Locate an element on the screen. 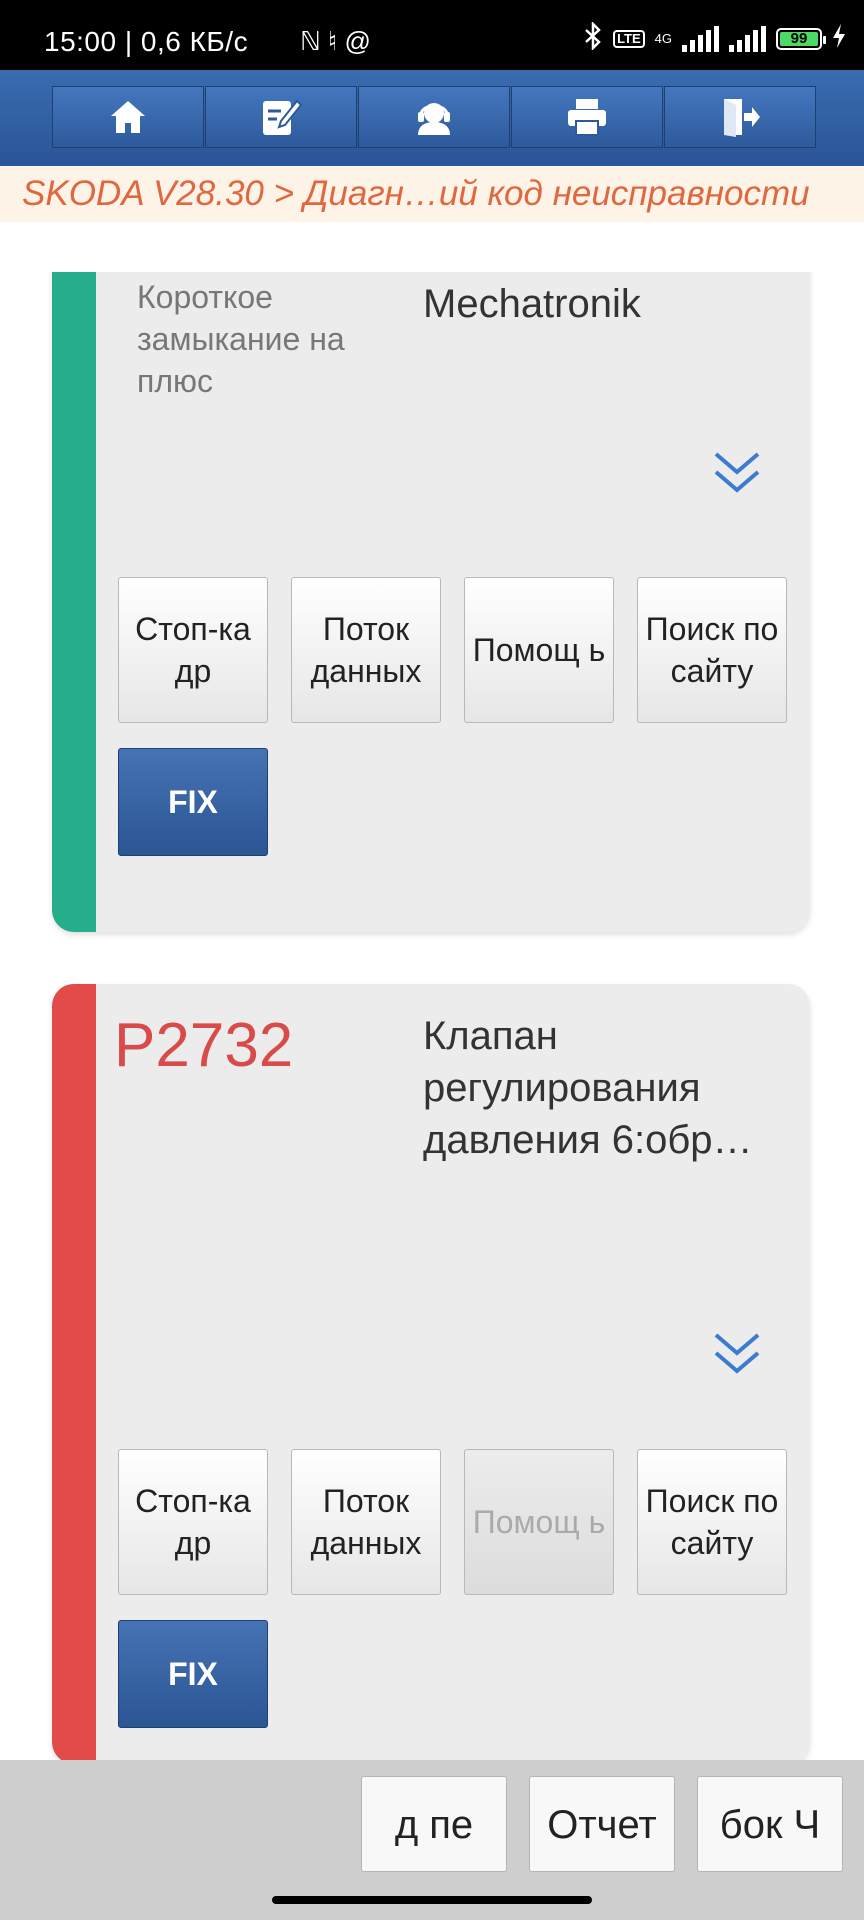 The width and height of the screenshot is (864, 1920). print-icon is located at coordinates (587, 117).